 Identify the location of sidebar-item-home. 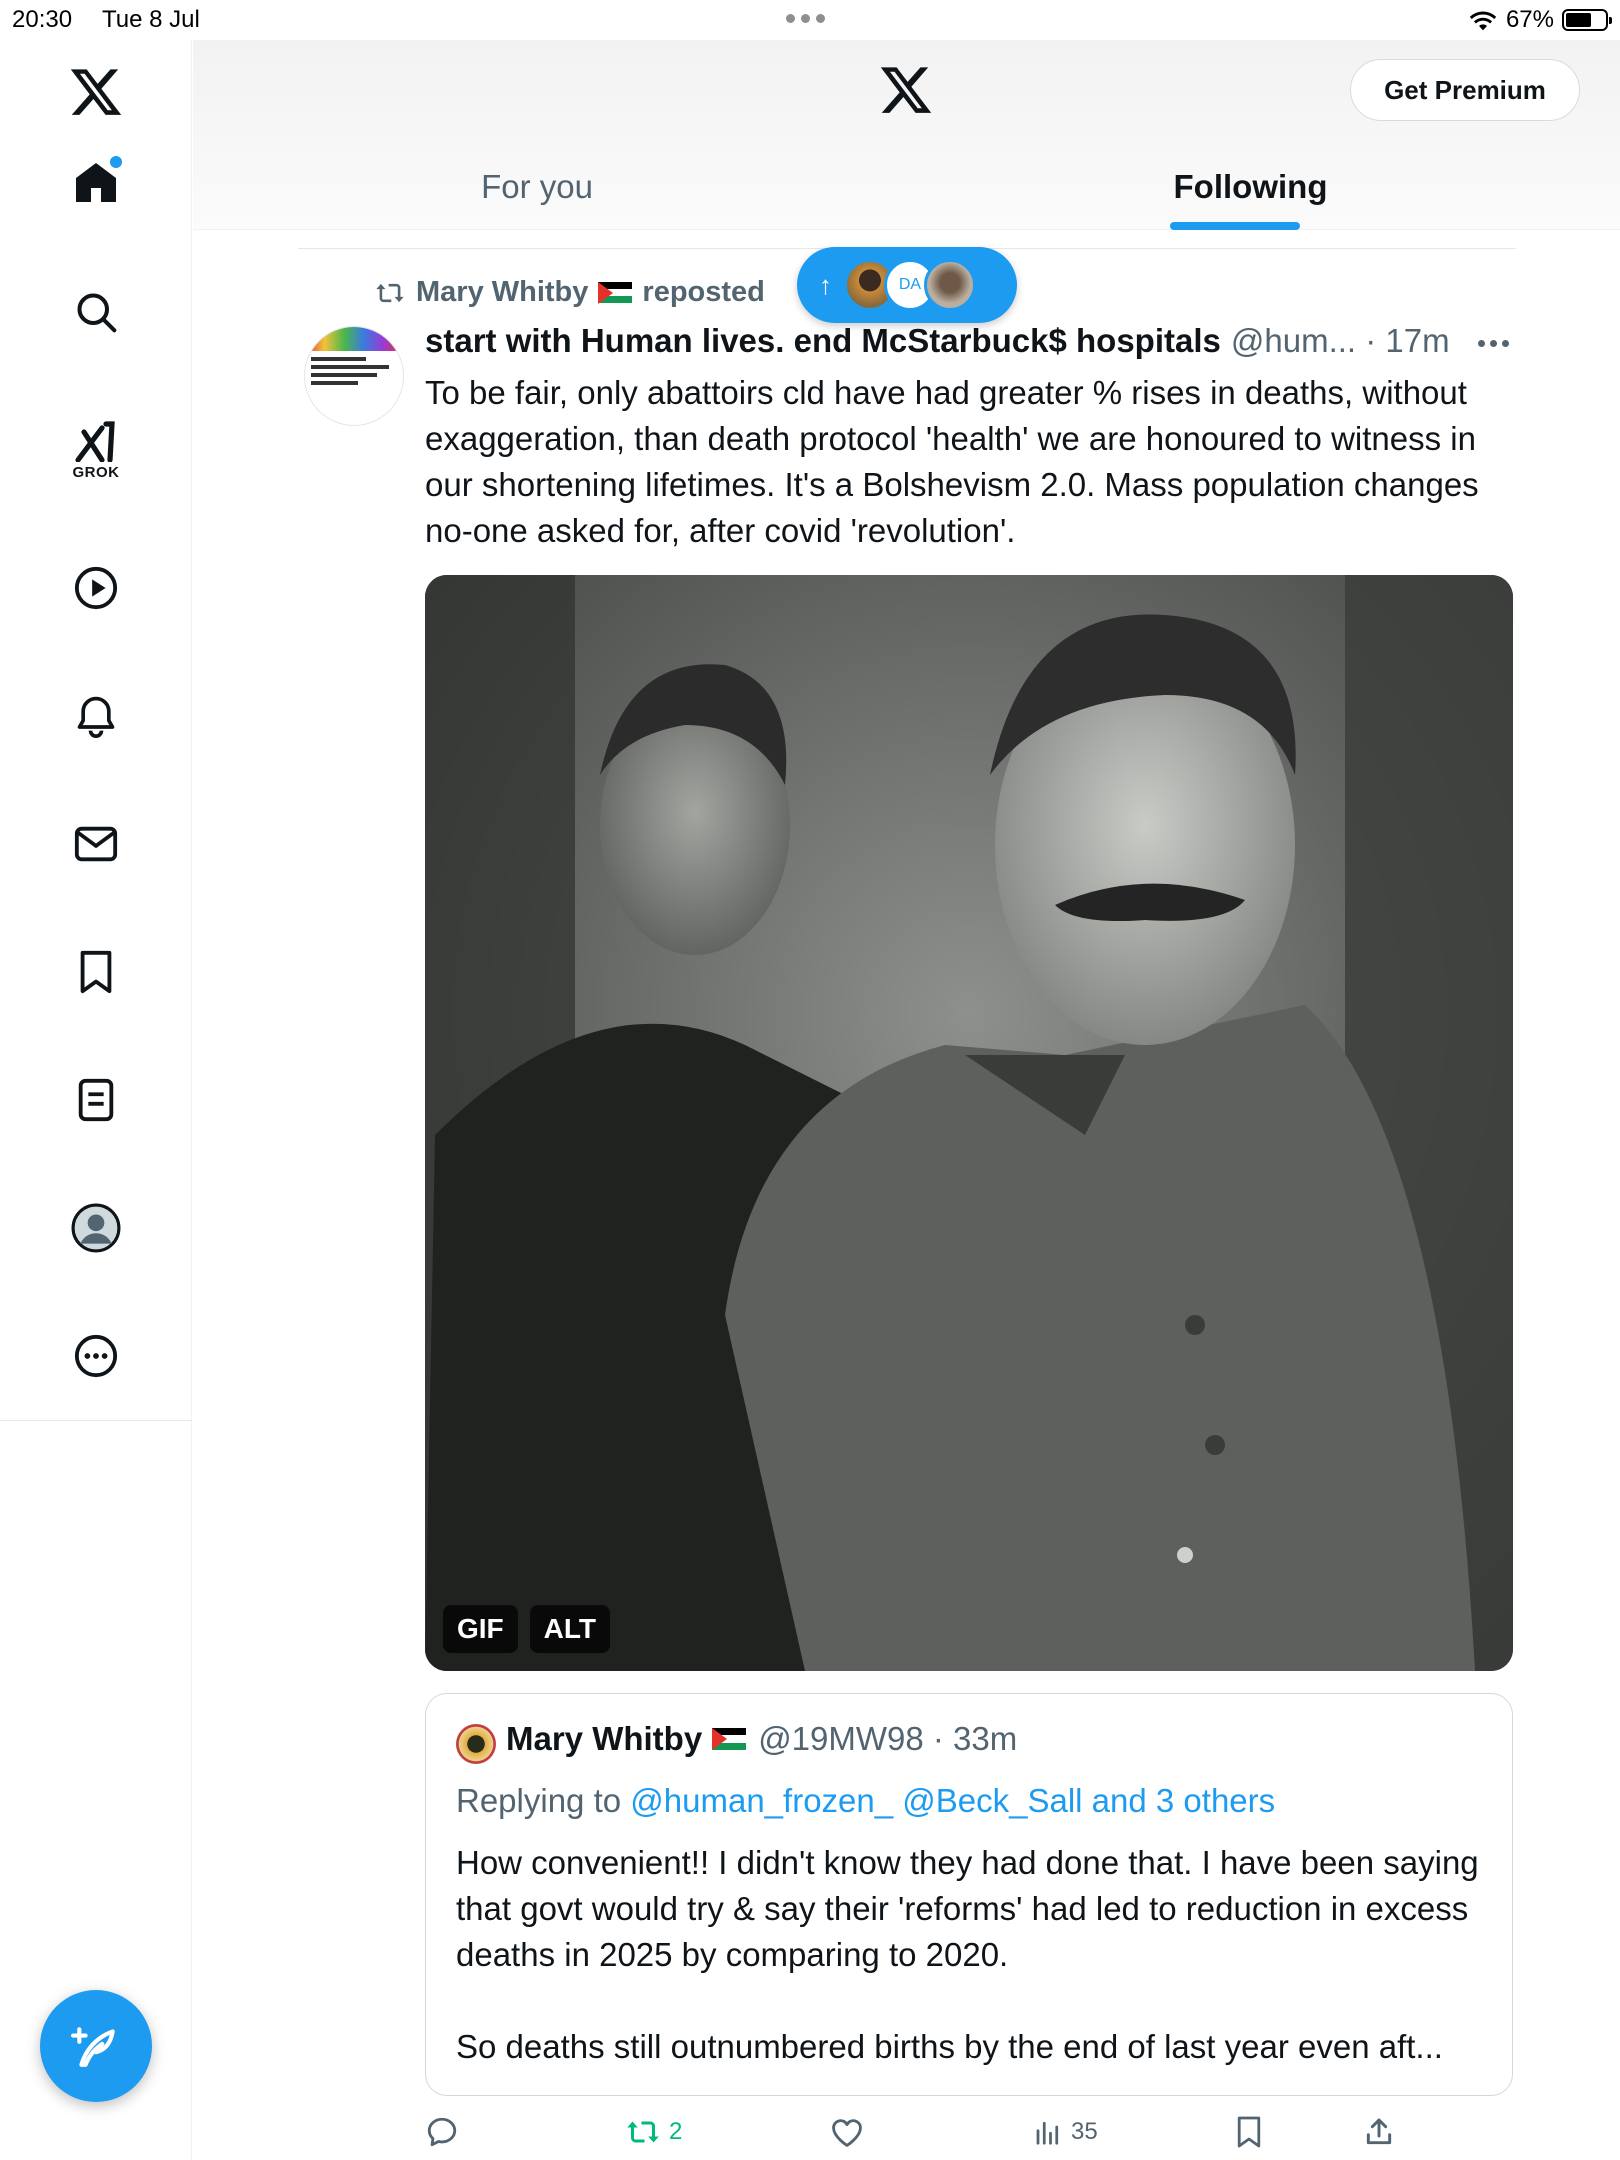
(96, 182).